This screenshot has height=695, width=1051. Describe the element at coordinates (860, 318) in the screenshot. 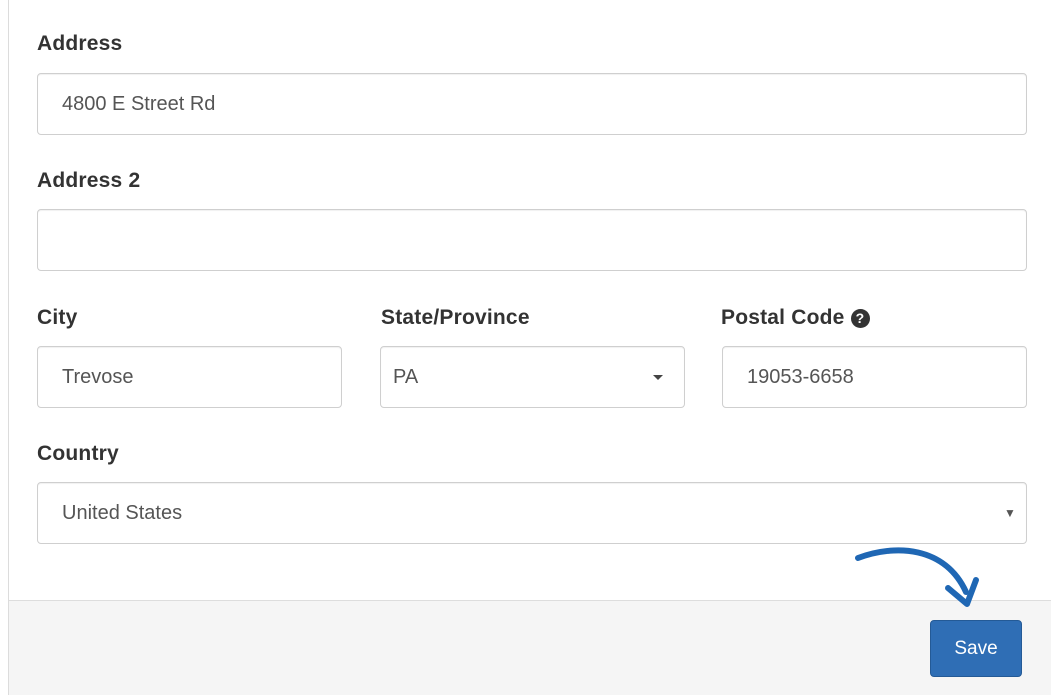

I see `question-circle-icon: ?` at that location.